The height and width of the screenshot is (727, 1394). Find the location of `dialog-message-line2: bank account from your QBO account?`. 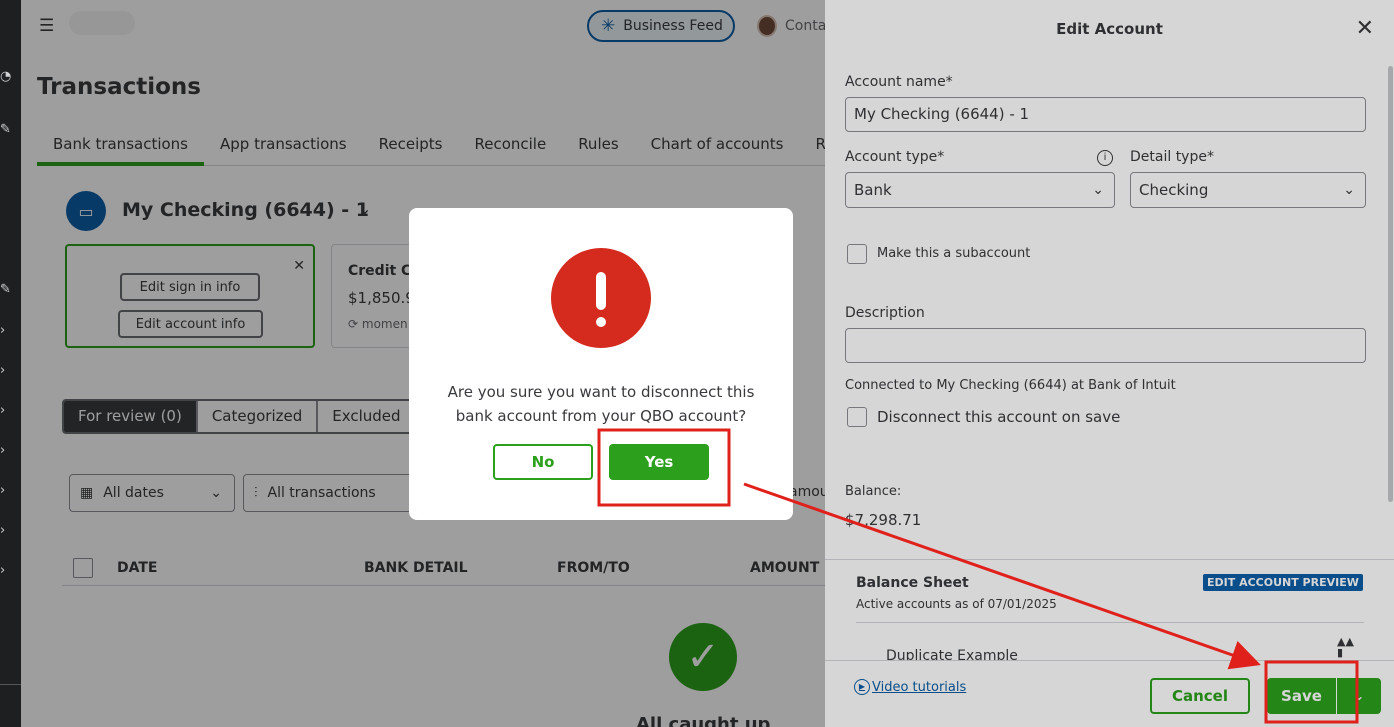

dialog-message-line2: bank account from your QBO account? is located at coordinates (601, 416).